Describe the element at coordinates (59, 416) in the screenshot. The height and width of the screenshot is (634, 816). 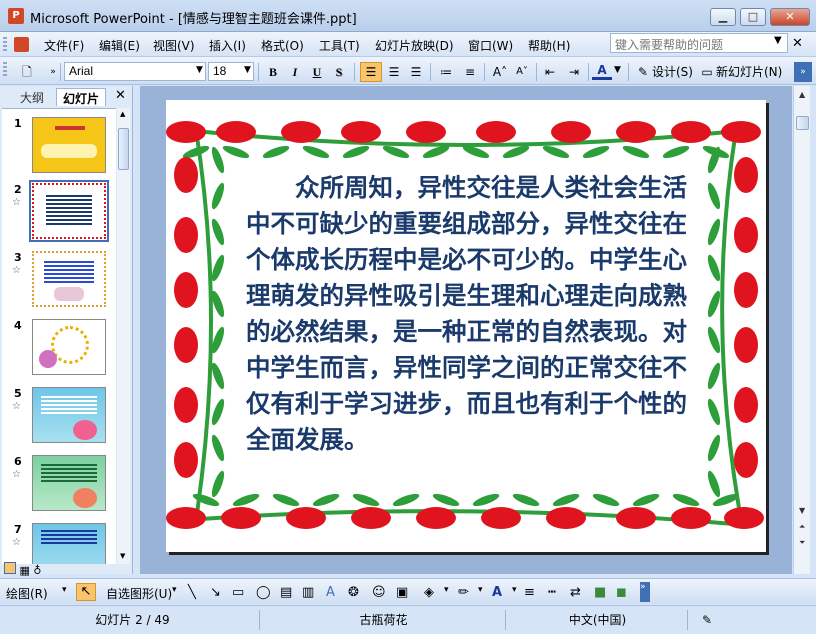
I see `slide-thumbnail-5: 5 ☆` at that location.